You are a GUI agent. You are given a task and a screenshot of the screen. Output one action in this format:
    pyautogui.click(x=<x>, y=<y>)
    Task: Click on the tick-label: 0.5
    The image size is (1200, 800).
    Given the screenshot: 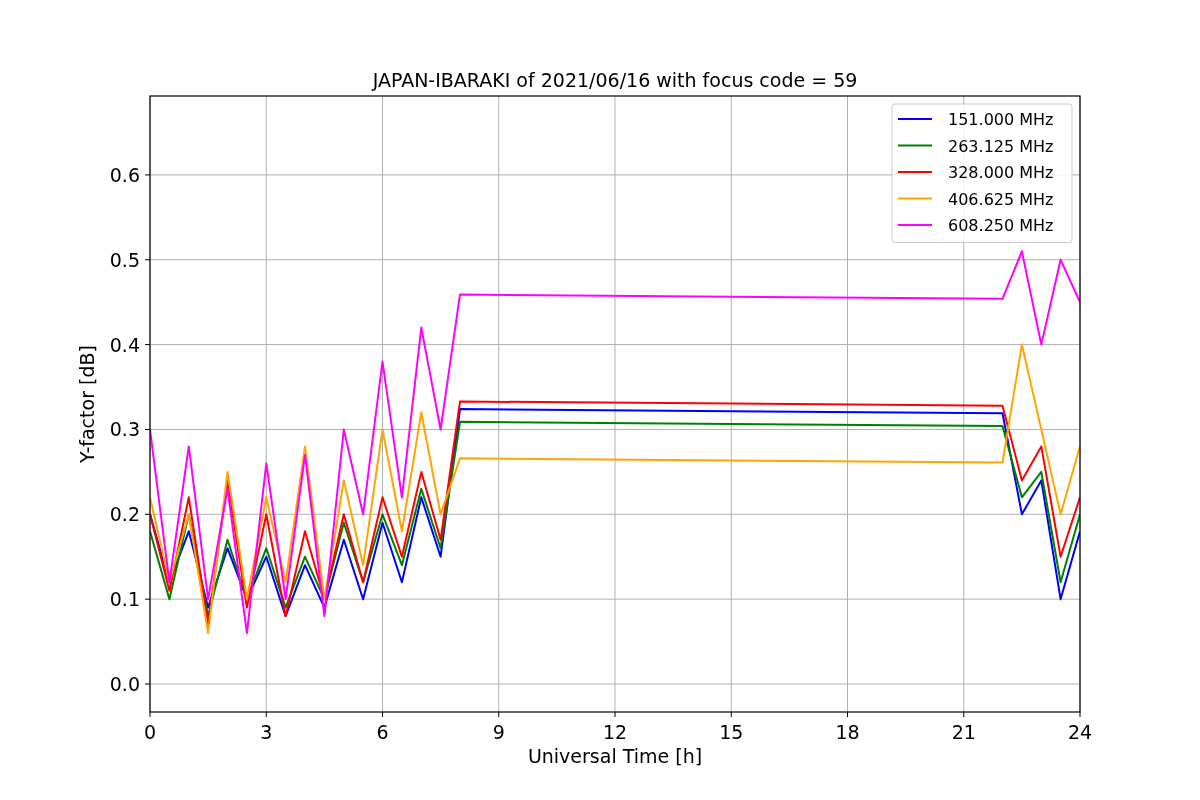 What is the action you would take?
    pyautogui.click(x=124, y=259)
    